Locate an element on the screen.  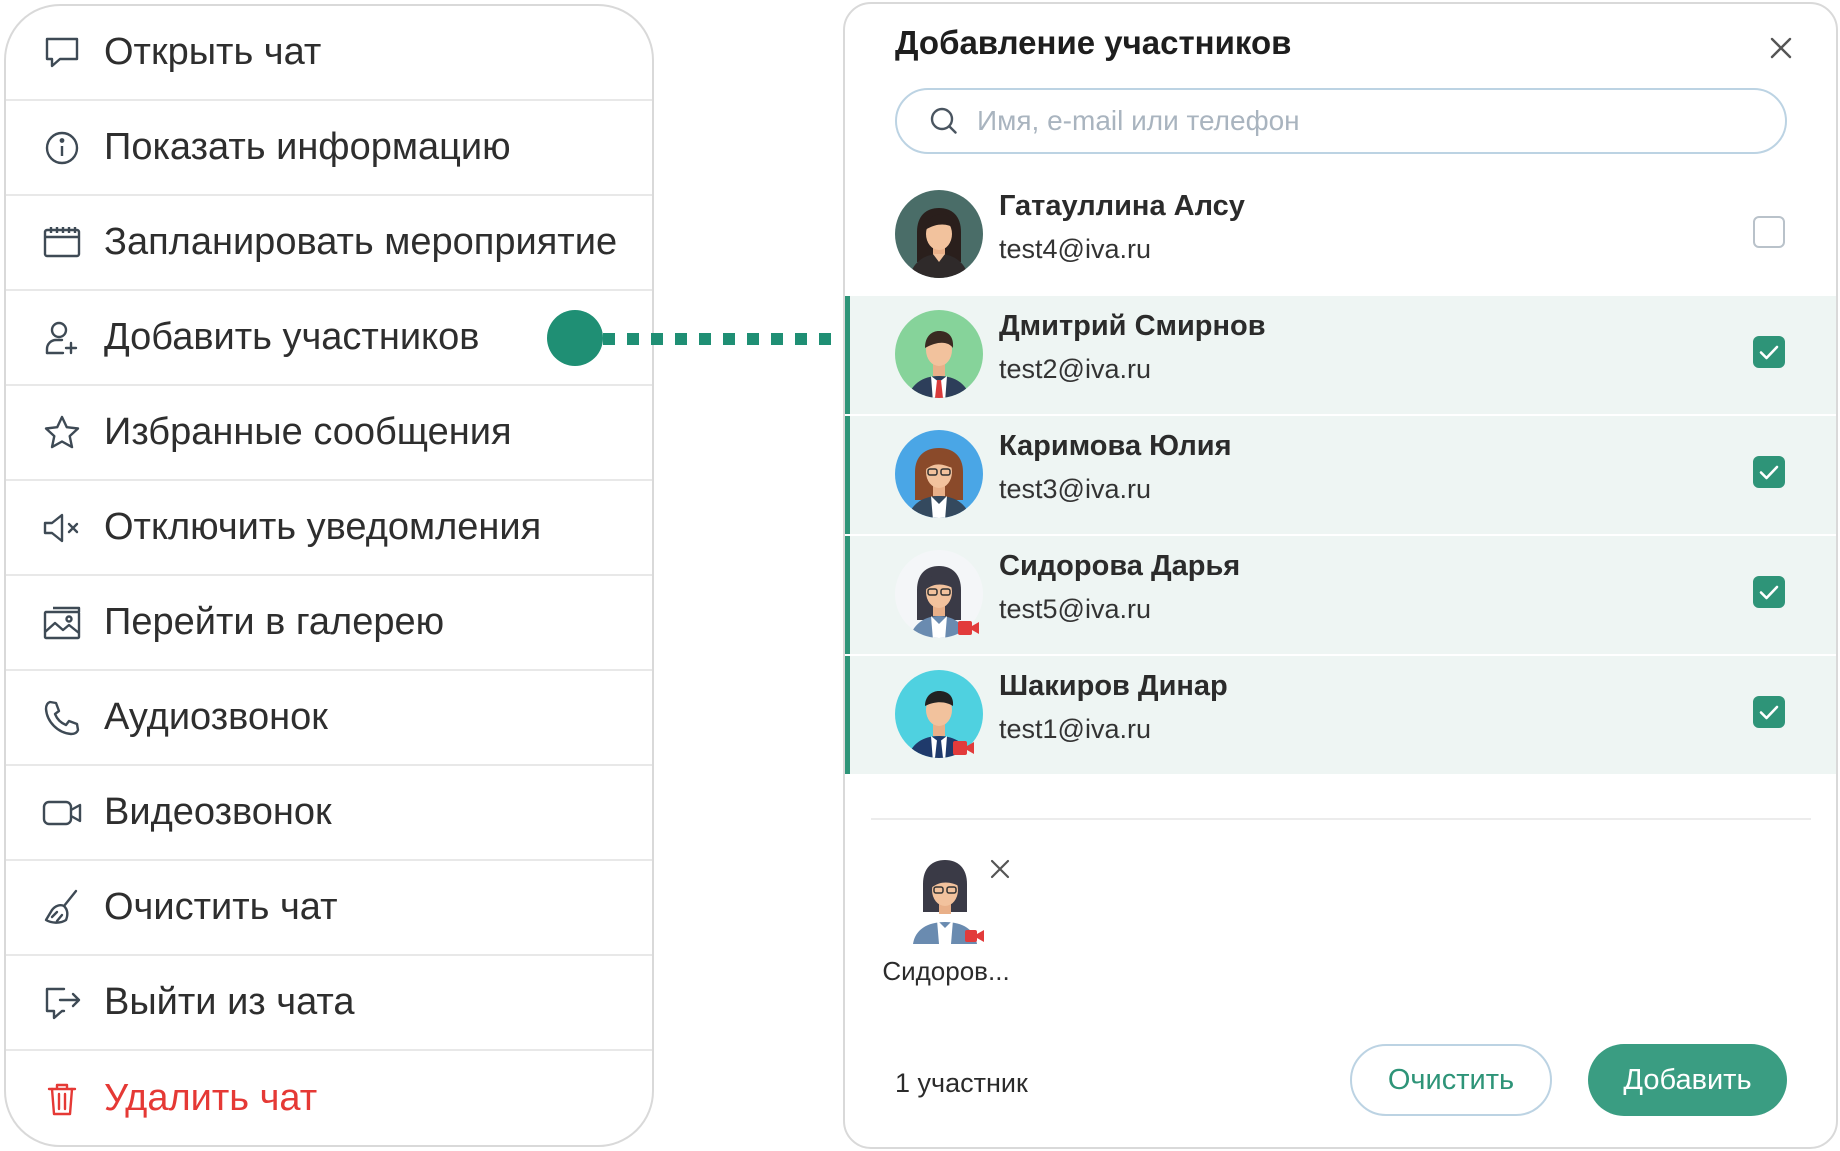
participant-count: 1 участник is located at coordinates (961, 1083).